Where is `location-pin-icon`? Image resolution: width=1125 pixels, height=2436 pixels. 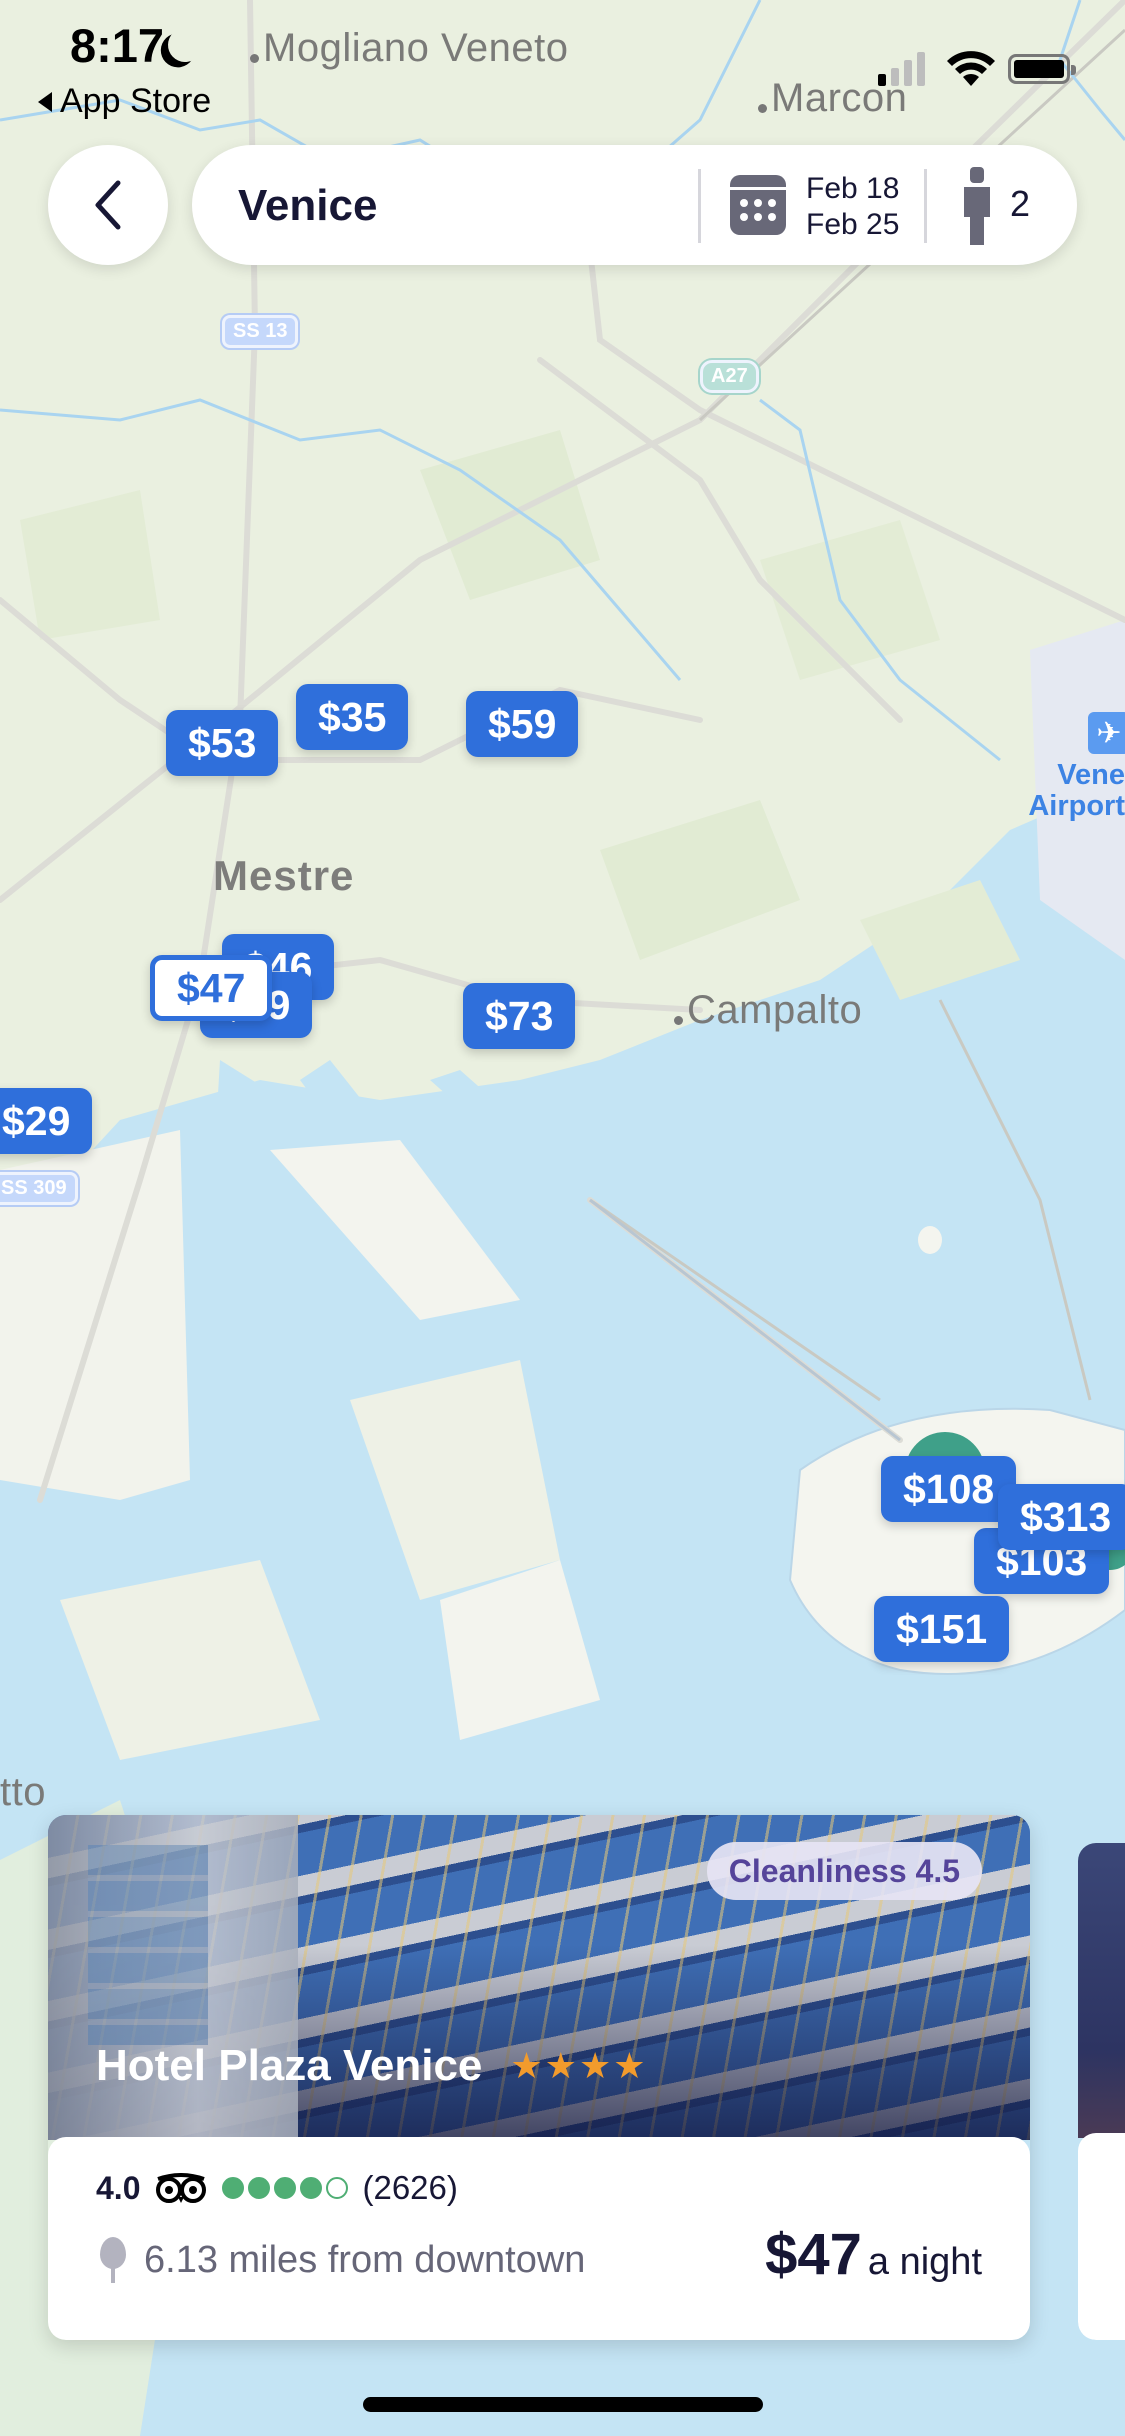
location-pin-icon is located at coordinates (113, 2260).